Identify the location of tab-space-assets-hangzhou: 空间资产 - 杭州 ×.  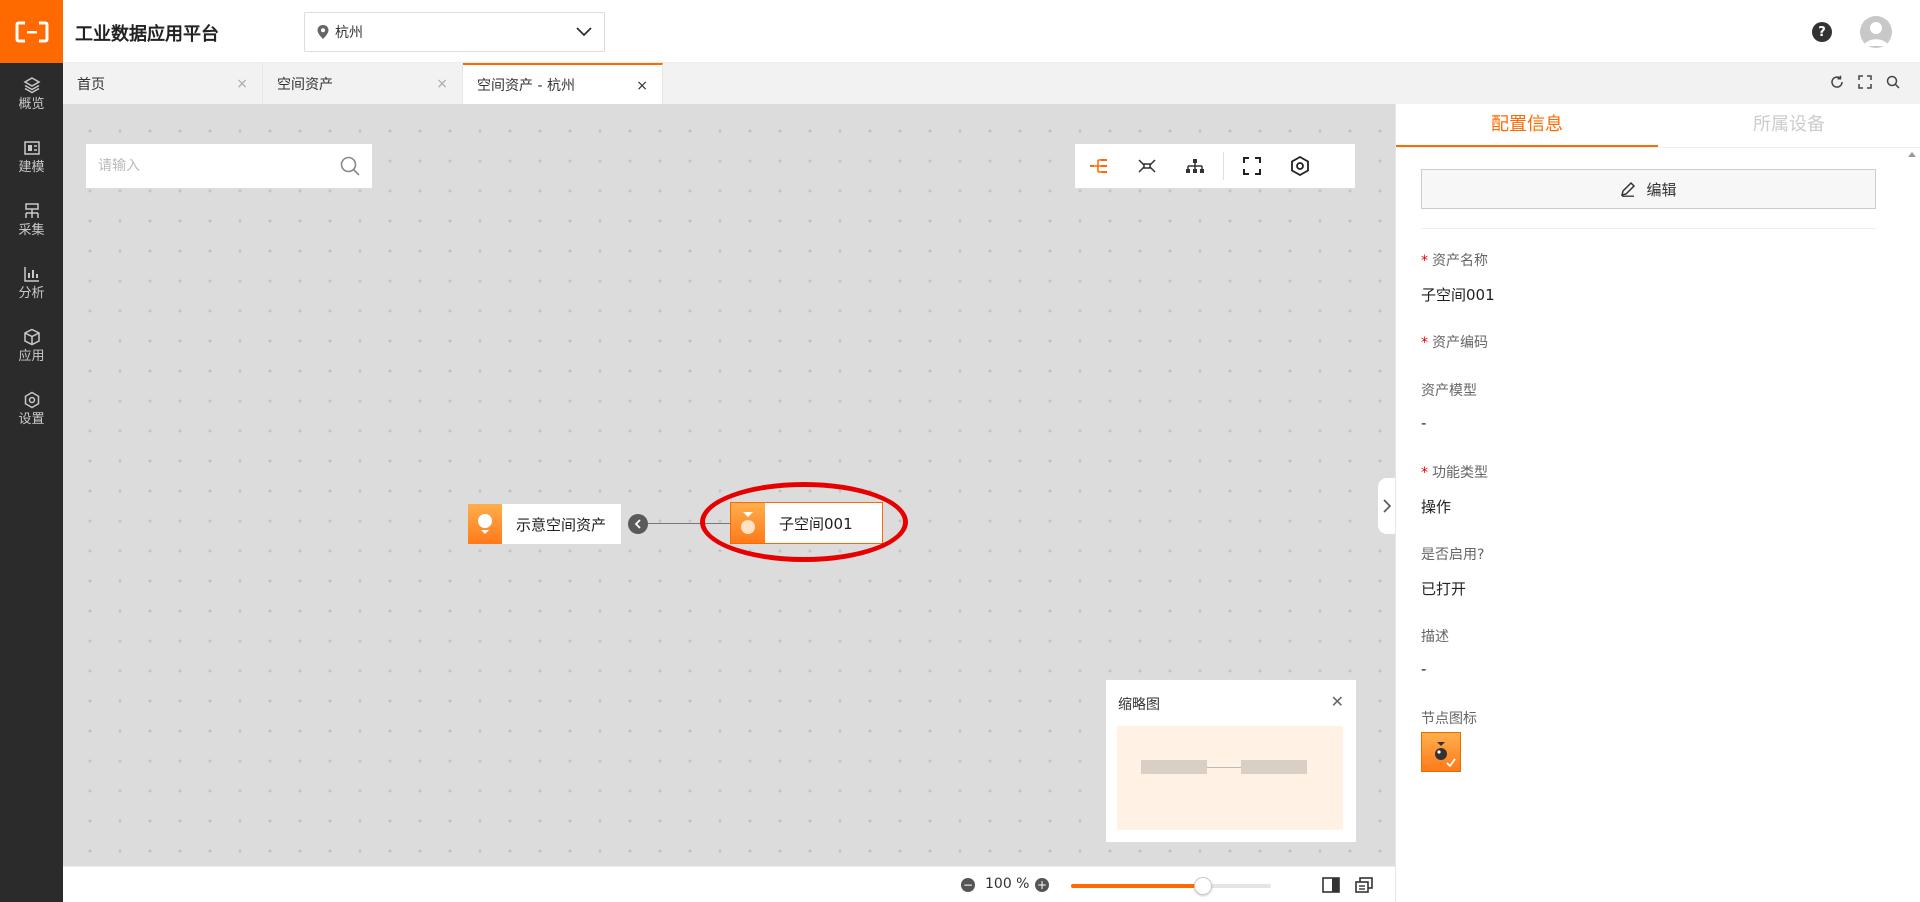
(563, 83).